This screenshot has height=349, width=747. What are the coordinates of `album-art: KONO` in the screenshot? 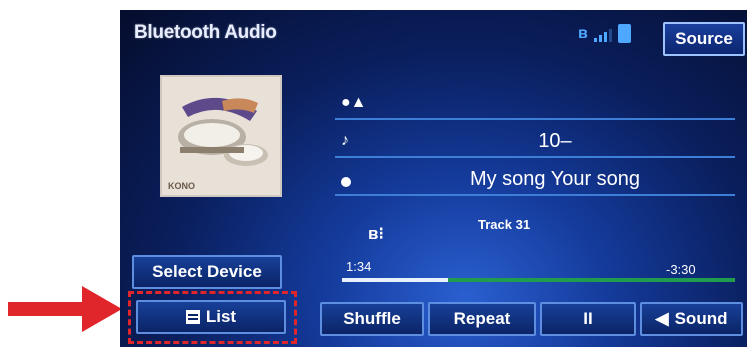 It's located at (221, 136).